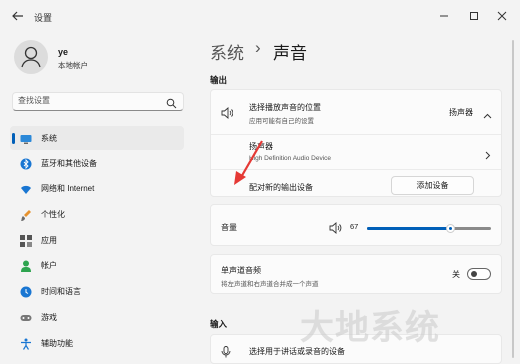 This screenshot has width=520, height=364. Describe the element at coordinates (432, 185) in the screenshot. I see `add-device-button: 添加设备` at that location.